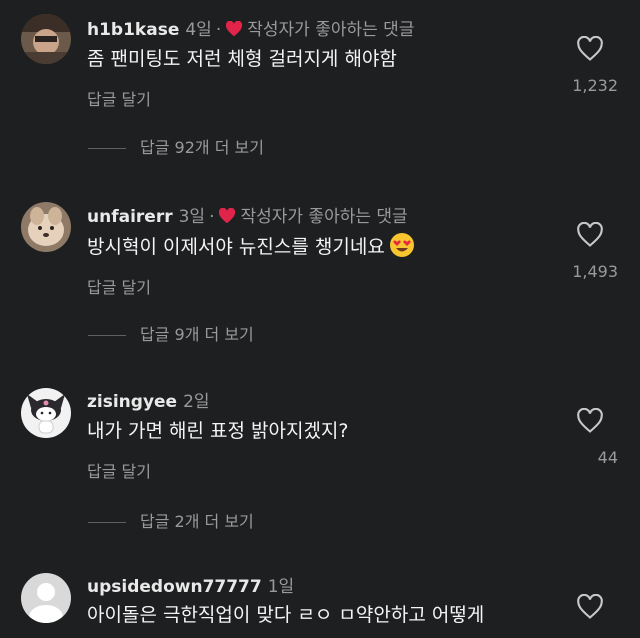 This screenshot has width=640, height=638. What do you see at coordinates (197, 521) in the screenshot?
I see `view-more-replies-label: 답글 2개 더 보기` at bounding box center [197, 521].